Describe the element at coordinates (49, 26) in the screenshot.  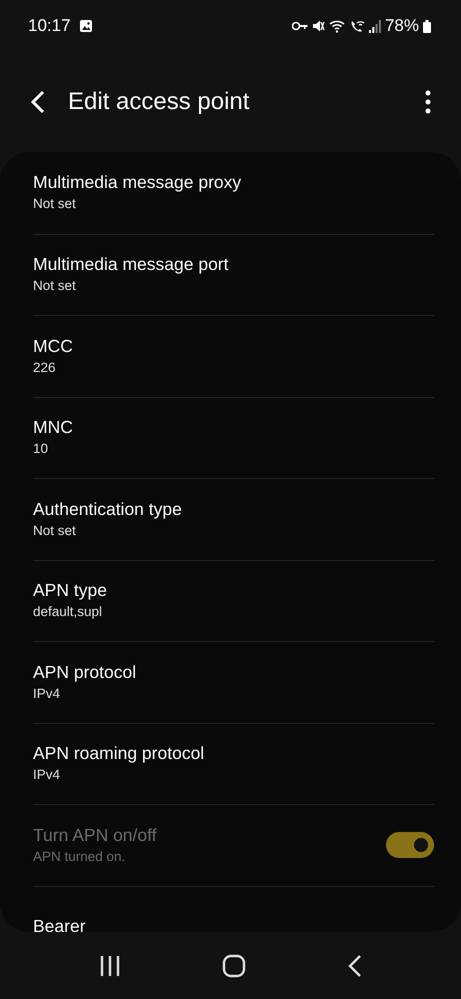
I see `status-time: 10:17` at that location.